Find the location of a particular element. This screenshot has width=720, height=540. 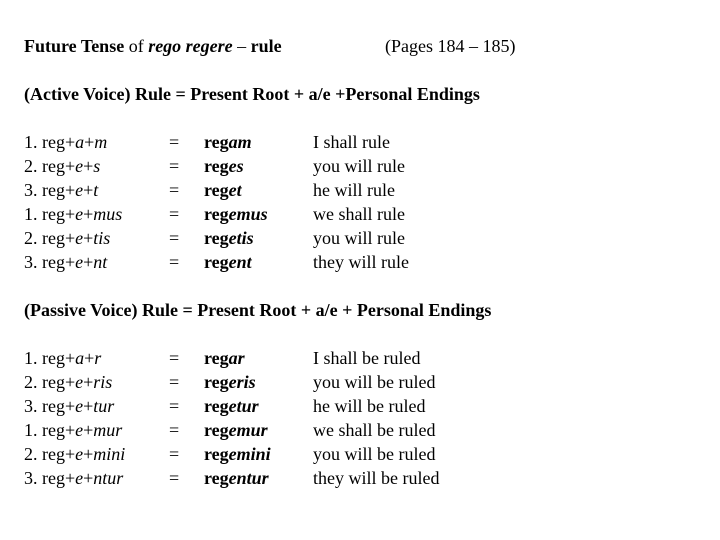

translation: he will rule is located at coordinates (354, 190).